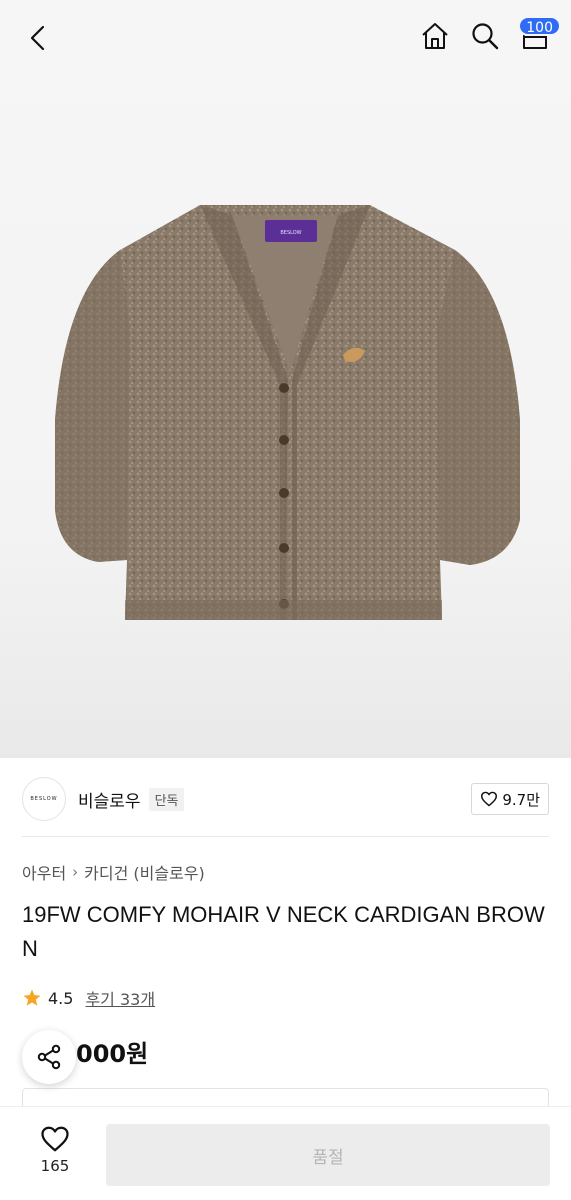 The width and height of the screenshot is (571, 1200). I want to click on chevron-left-icon, so click(37, 38).